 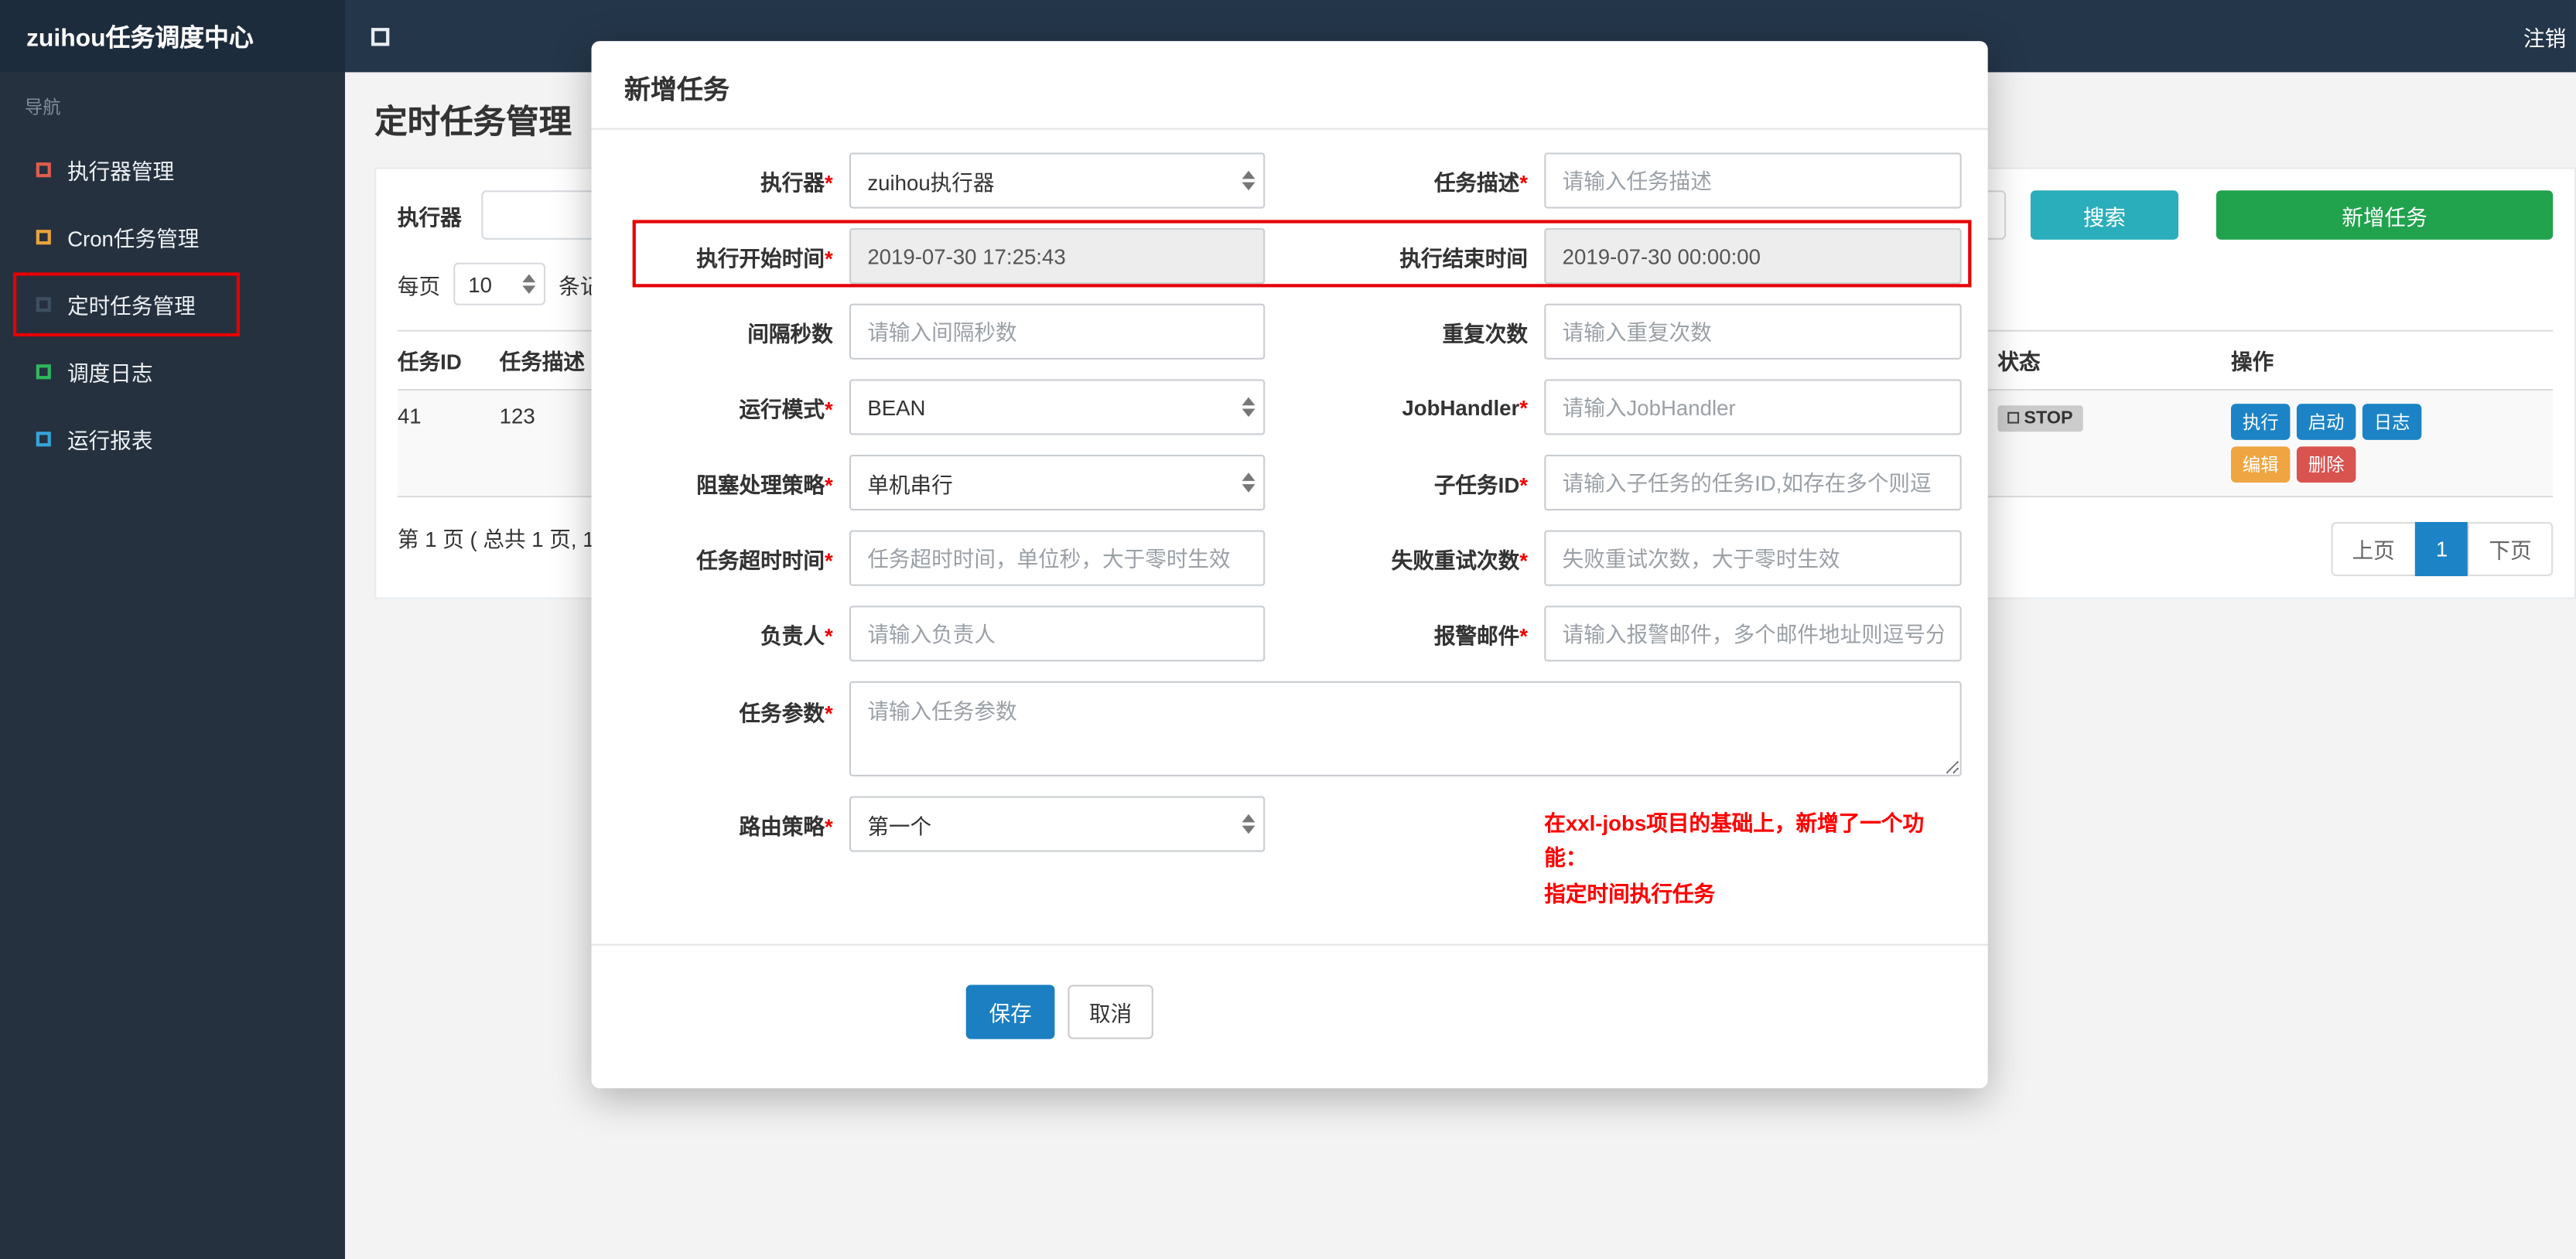 What do you see at coordinates (2544, 37) in the screenshot?
I see `logout-link: 注销` at bounding box center [2544, 37].